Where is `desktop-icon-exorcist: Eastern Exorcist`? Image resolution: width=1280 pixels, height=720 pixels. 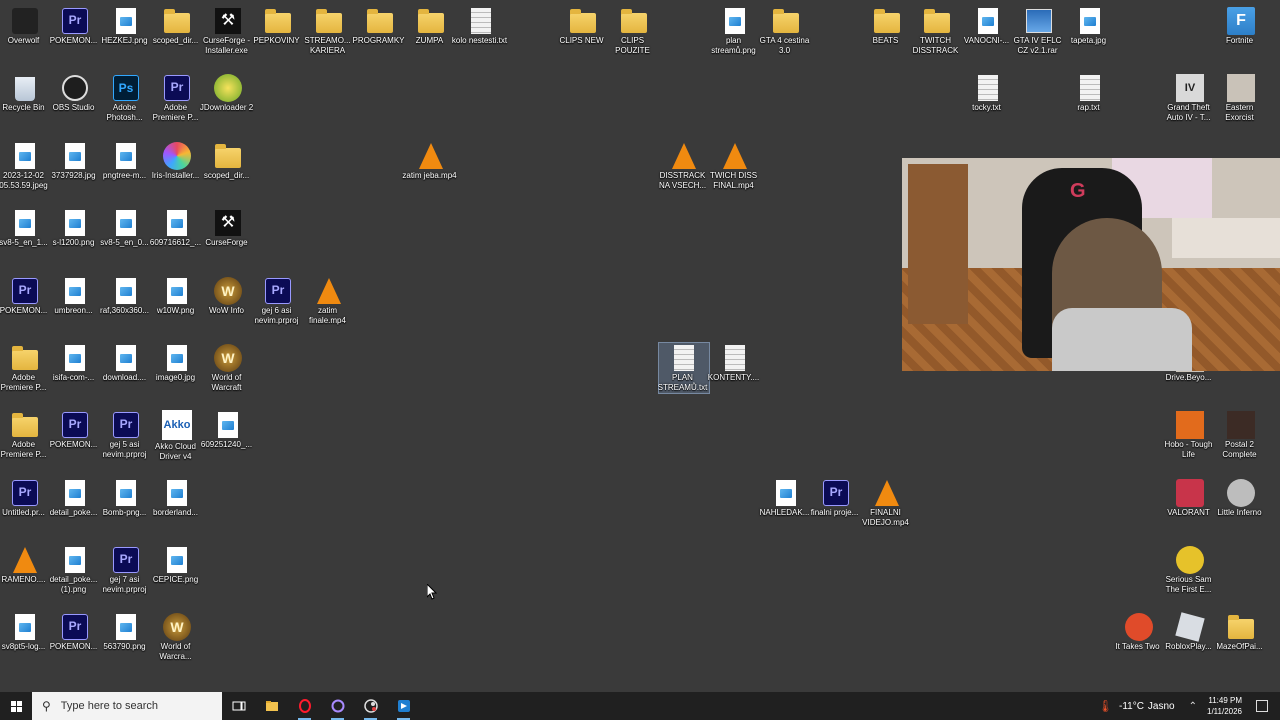 desktop-icon-exorcist: Eastern Exorcist is located at coordinates (1241, 98).